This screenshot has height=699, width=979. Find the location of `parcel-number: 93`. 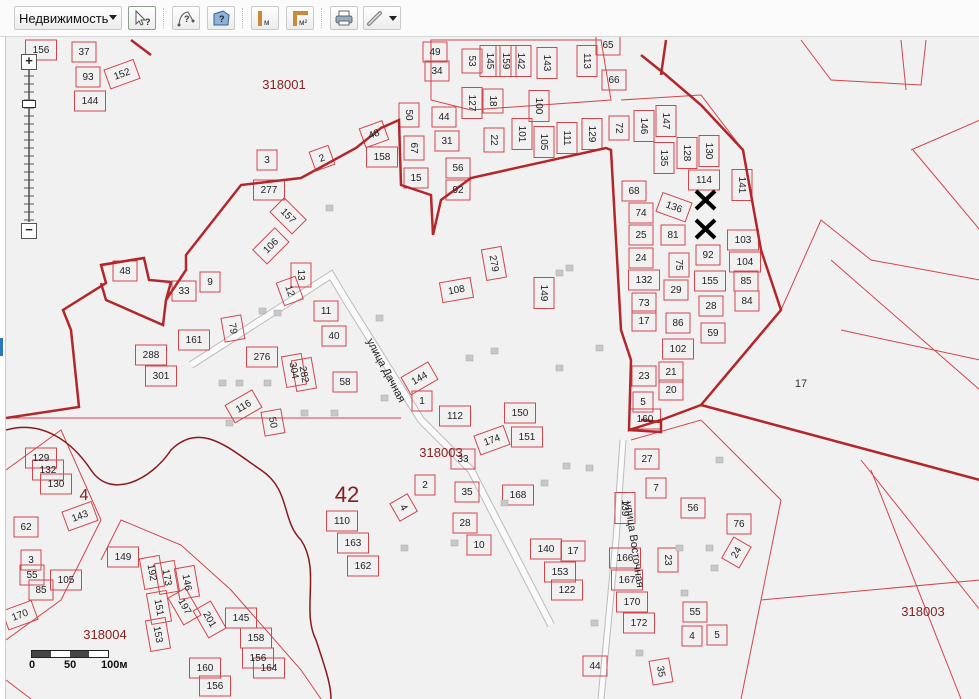

parcel-number: 93 is located at coordinates (88, 77).